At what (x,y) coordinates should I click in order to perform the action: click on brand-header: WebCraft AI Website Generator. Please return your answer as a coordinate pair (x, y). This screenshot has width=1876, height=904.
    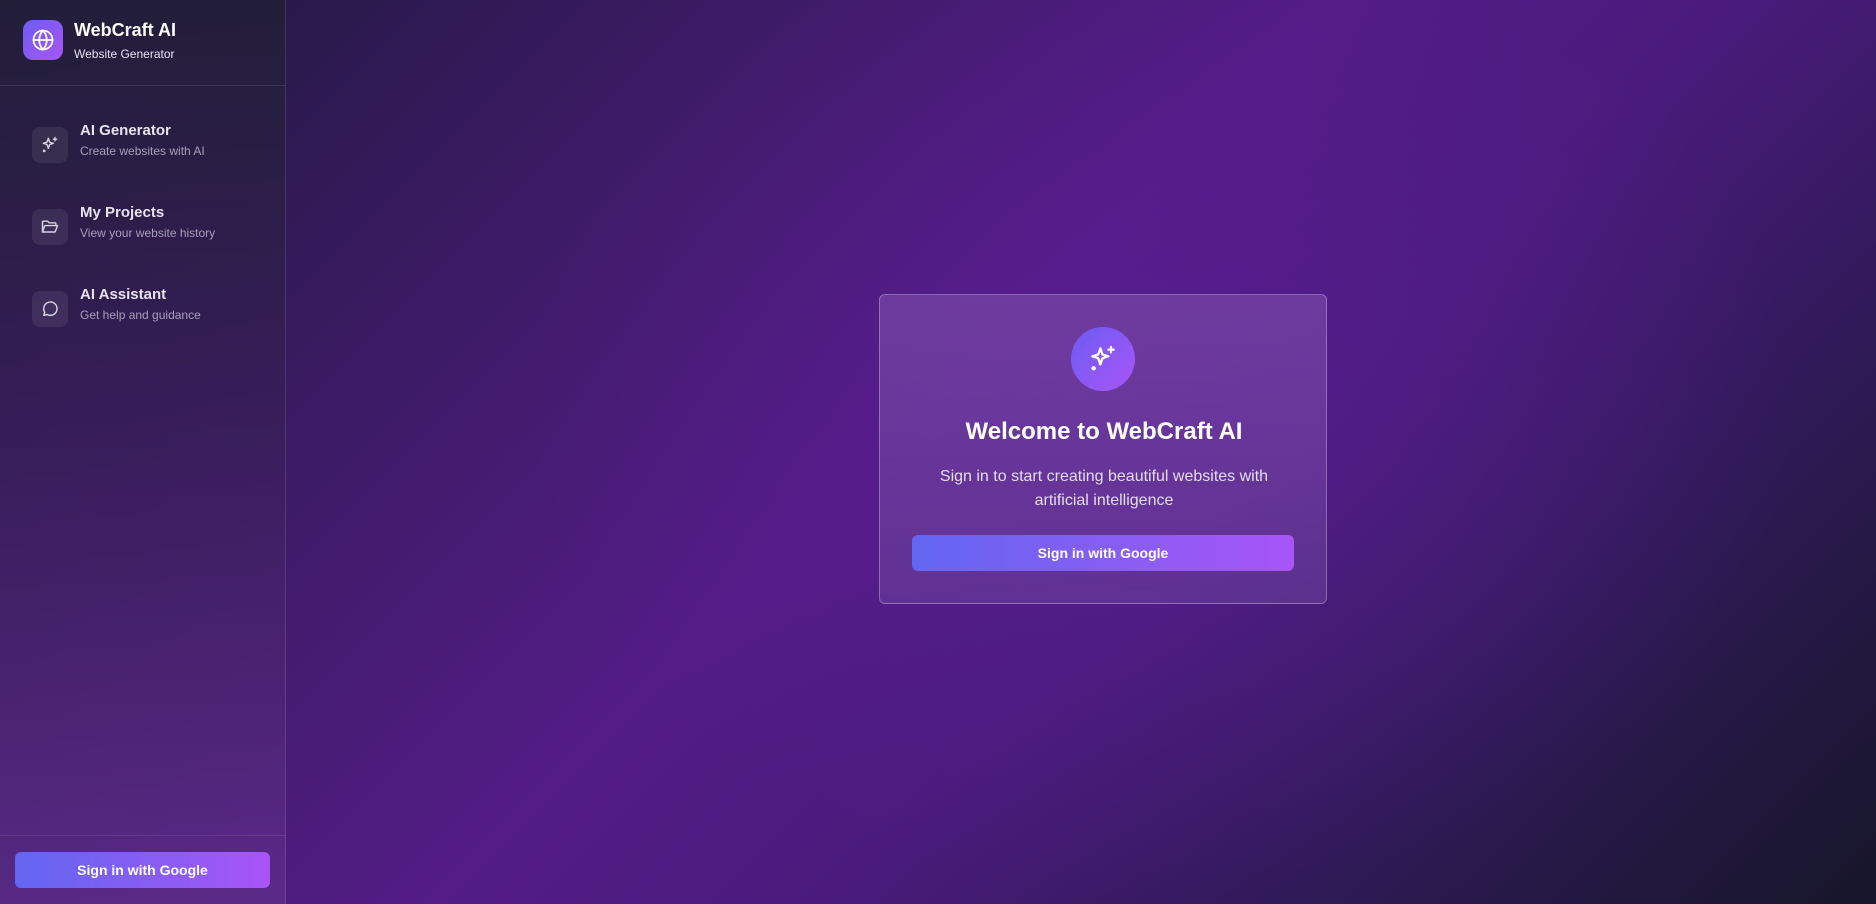
    Looking at the image, I should click on (143, 43).